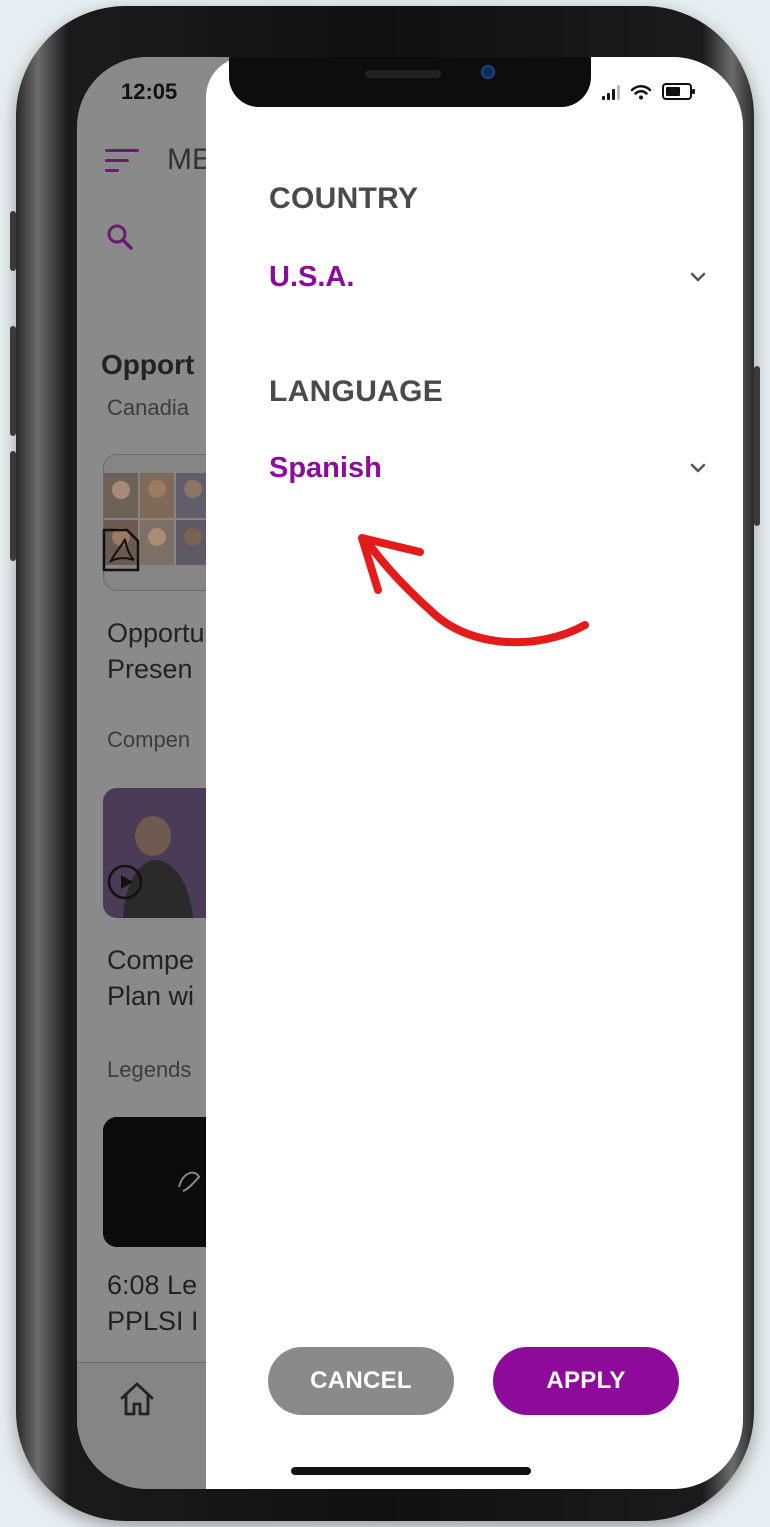 The height and width of the screenshot is (1527, 770). Describe the element at coordinates (121, 550) in the screenshot. I see `pdf-icon` at that location.